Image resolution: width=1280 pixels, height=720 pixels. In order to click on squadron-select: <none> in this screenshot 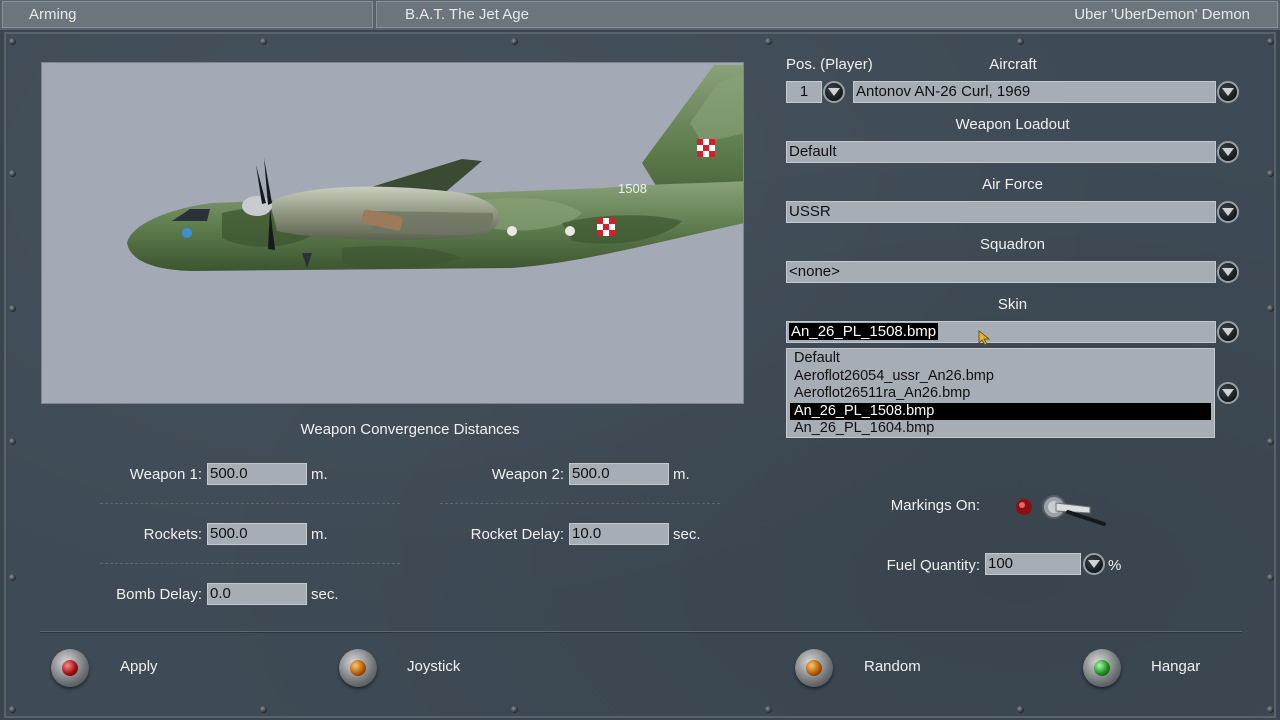, I will do `click(1001, 272)`.